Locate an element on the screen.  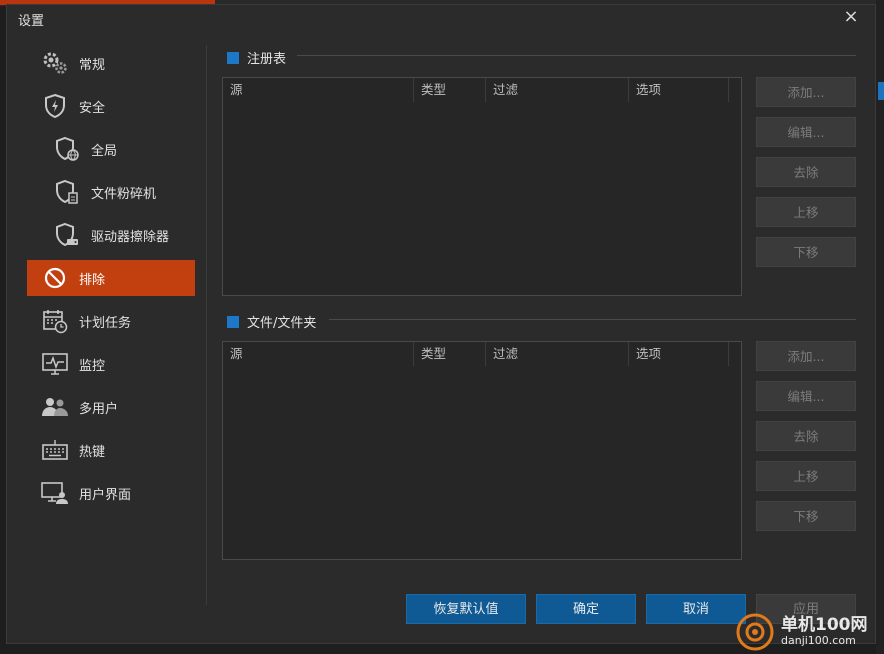
sidebar-item-label: 安全 is located at coordinates (92, 108).